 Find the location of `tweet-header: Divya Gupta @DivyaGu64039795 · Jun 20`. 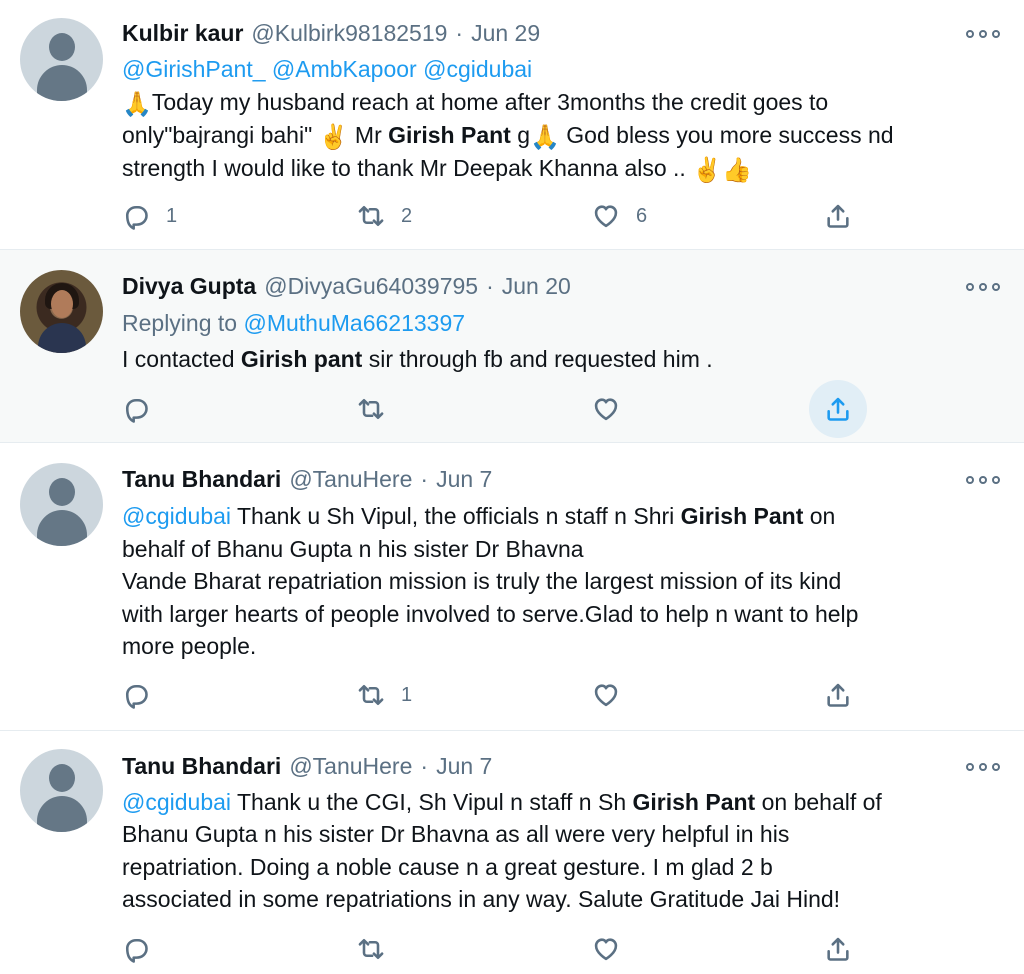

tweet-header: Divya Gupta @DivyaGu64039795 · Jun 20 is located at coordinates (346, 286).